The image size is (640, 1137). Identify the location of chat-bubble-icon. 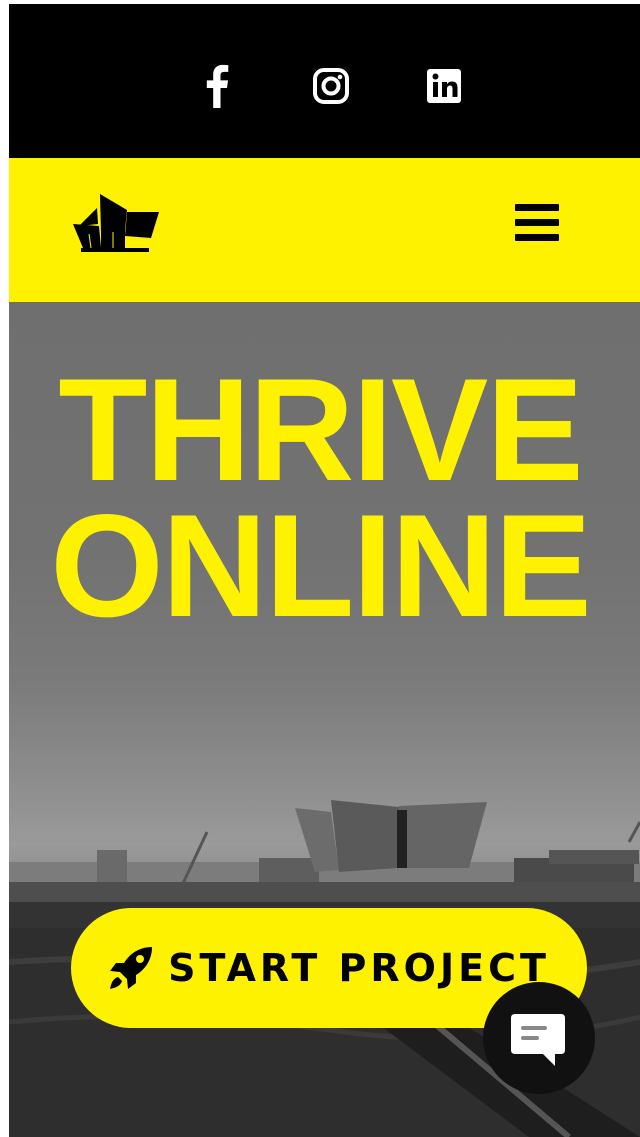
(539, 1038).